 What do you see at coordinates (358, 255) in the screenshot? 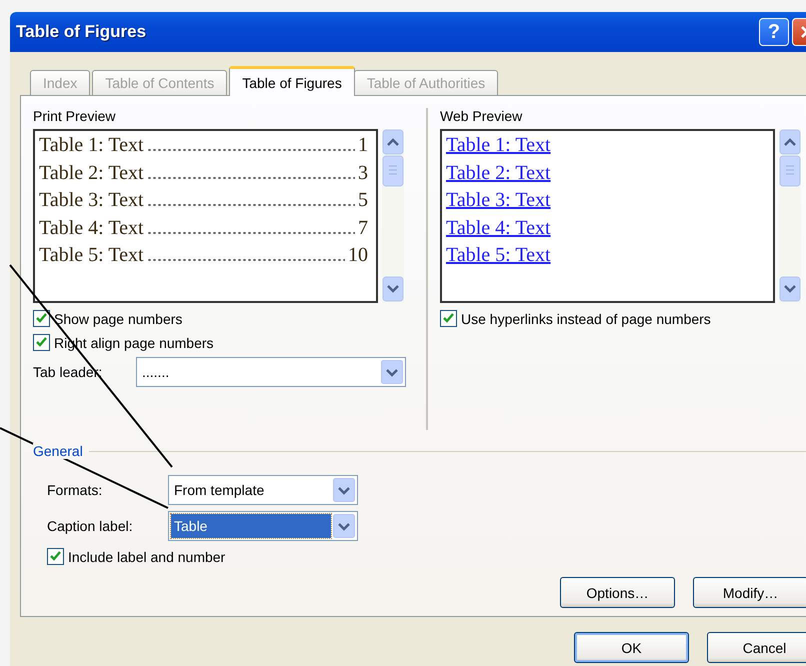
I see `page-number: 10` at bounding box center [358, 255].